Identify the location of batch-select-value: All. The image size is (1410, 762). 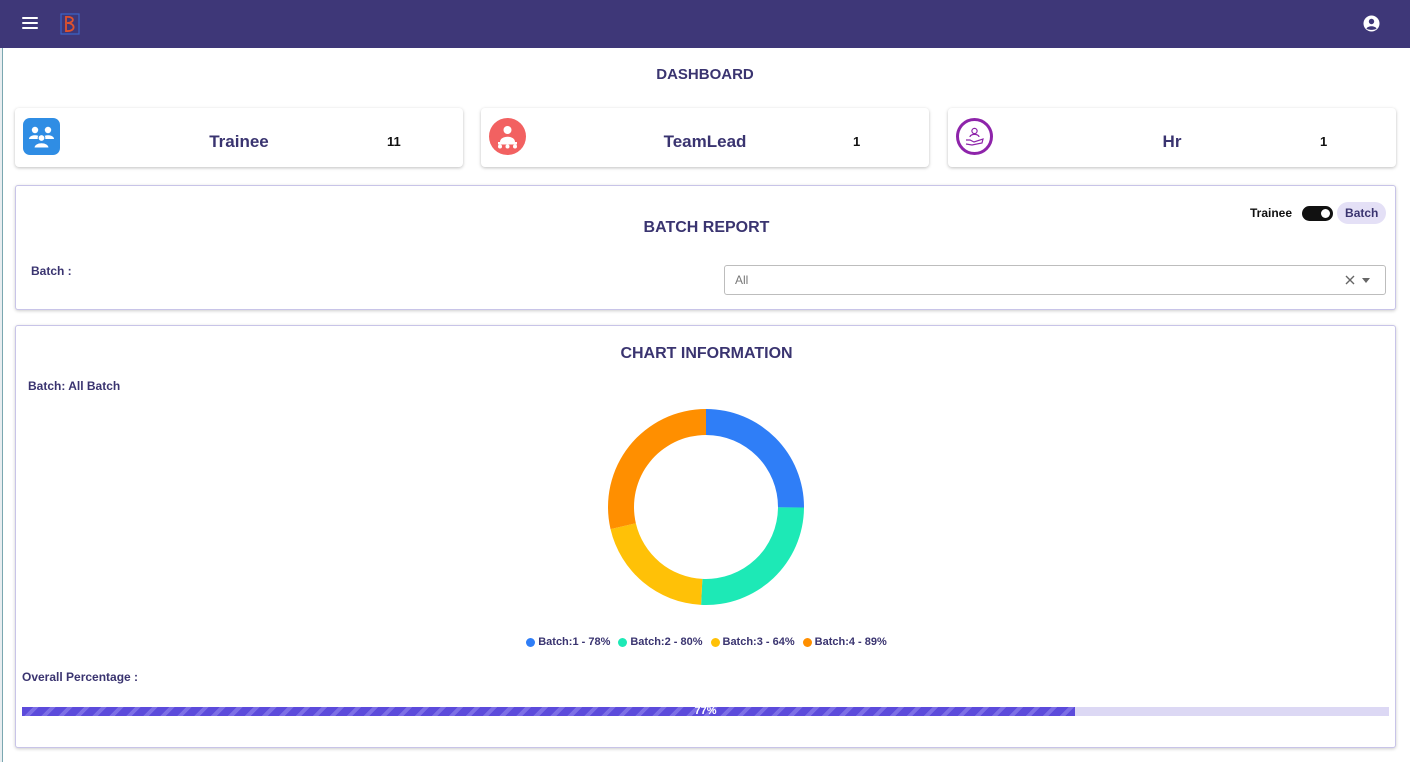
(742, 280).